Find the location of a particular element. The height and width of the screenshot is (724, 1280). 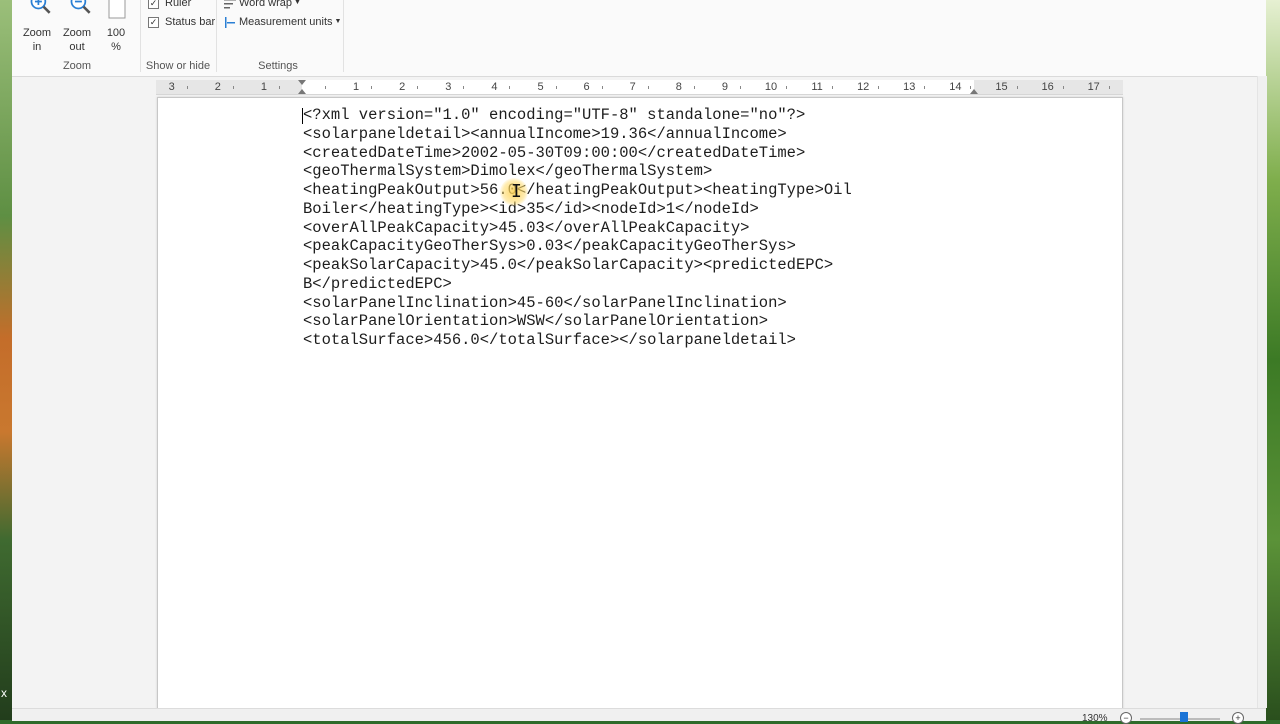

desktop-wallpaper-right is located at coordinates (1273, 360).